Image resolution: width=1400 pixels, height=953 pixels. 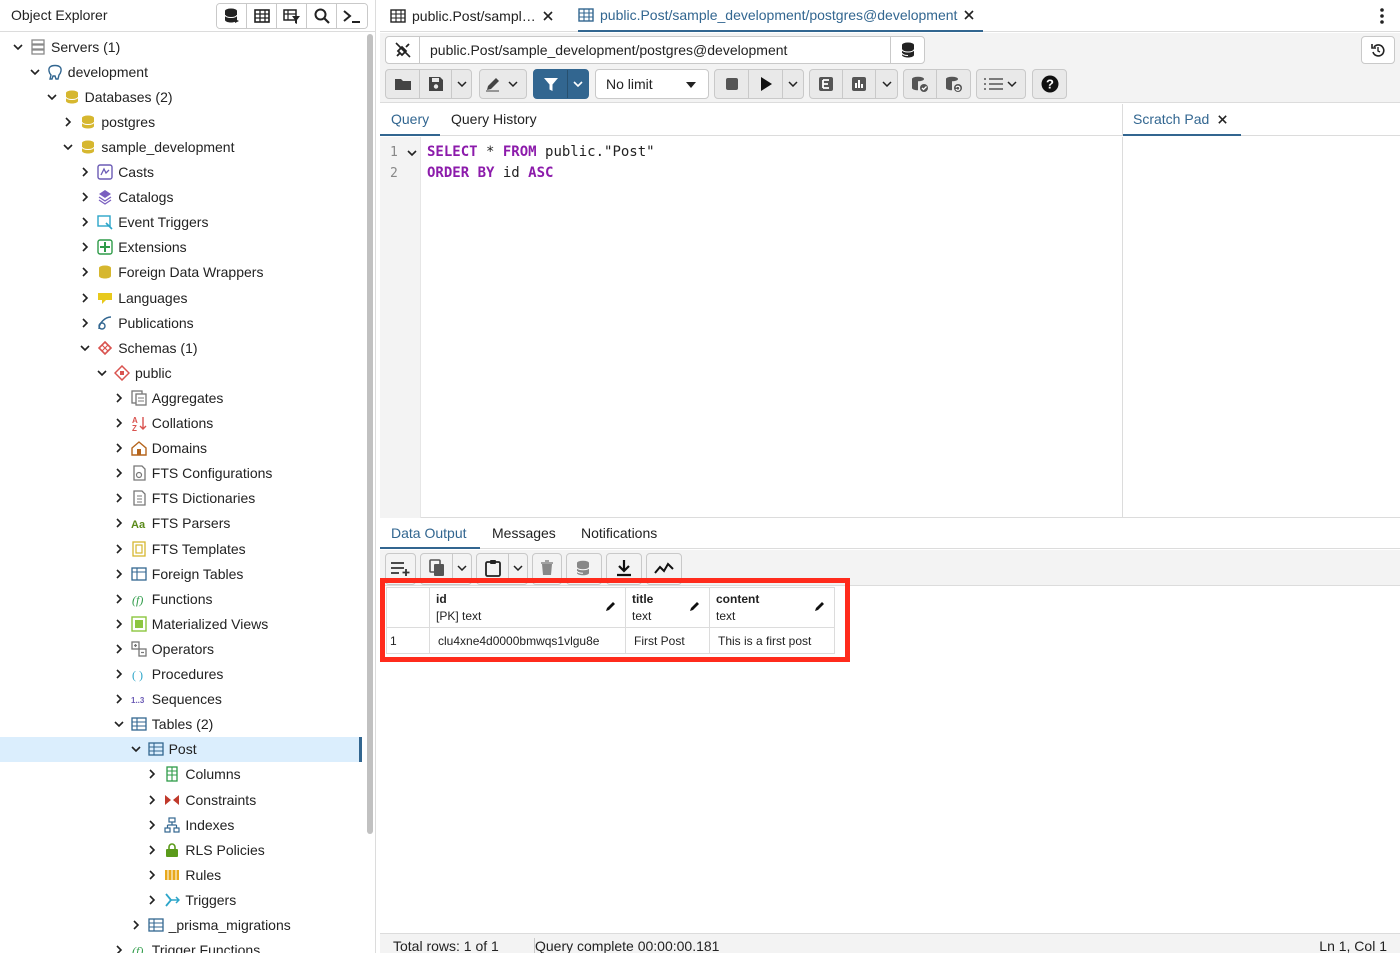 What do you see at coordinates (403, 50) in the screenshot?
I see `connection-status-icon` at bounding box center [403, 50].